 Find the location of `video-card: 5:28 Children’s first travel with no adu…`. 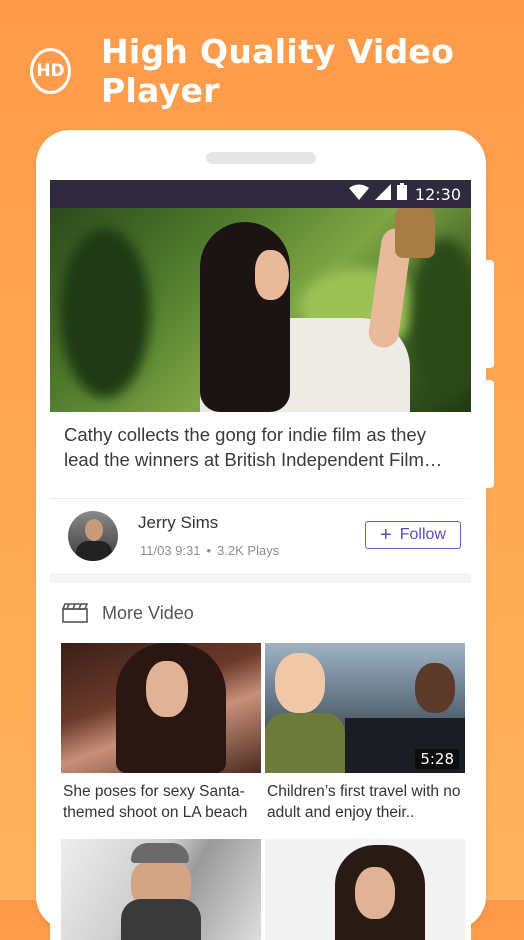

video-card: 5:28 Children’s first travel with no adu… is located at coordinates (365, 733).